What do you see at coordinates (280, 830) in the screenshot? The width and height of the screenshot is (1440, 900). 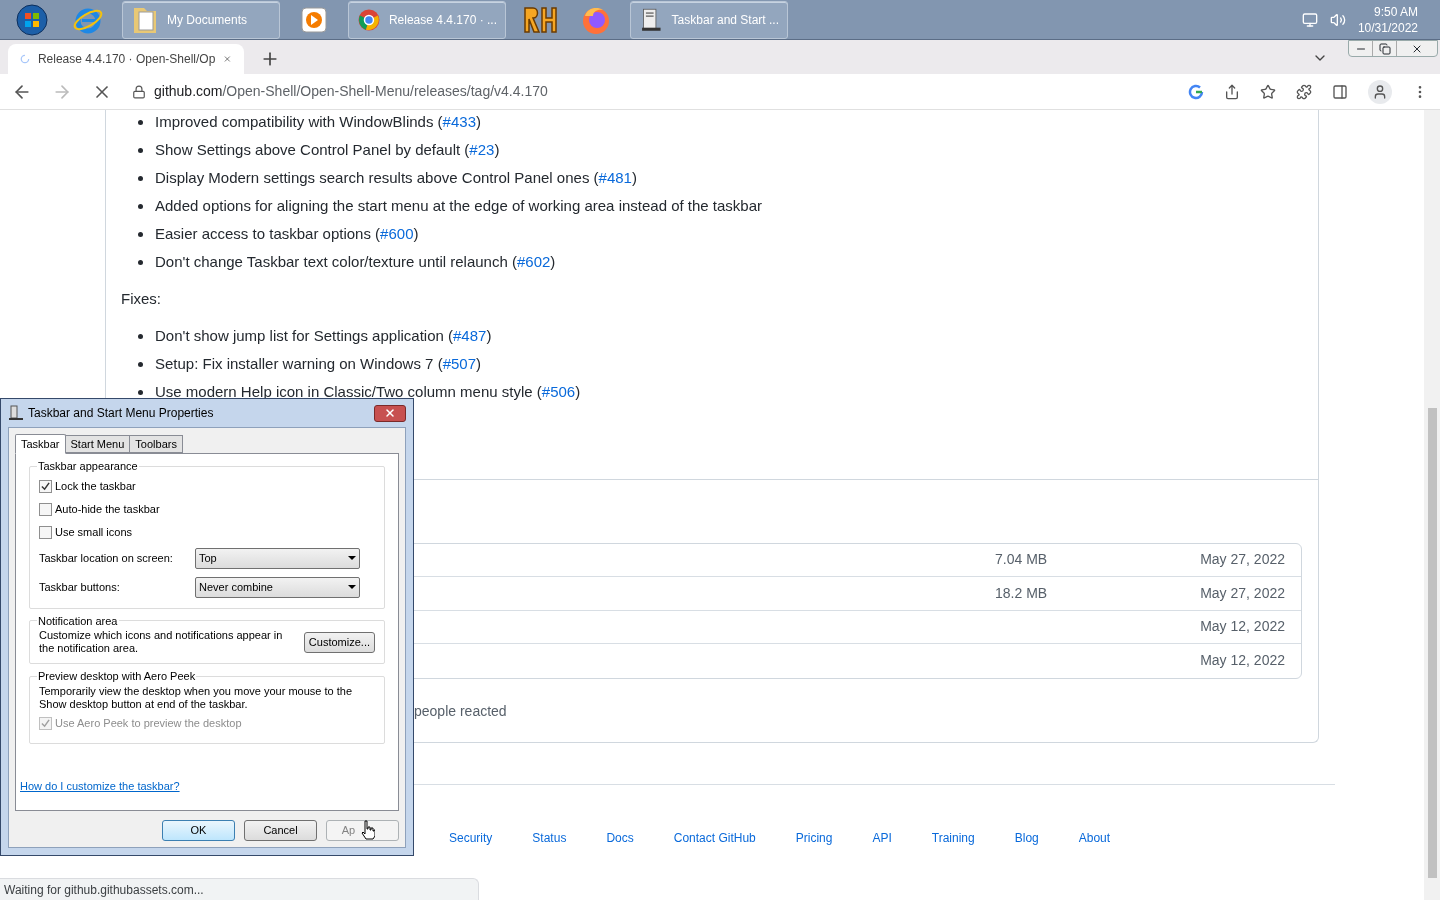 I see `dialog-button: Cancel` at bounding box center [280, 830].